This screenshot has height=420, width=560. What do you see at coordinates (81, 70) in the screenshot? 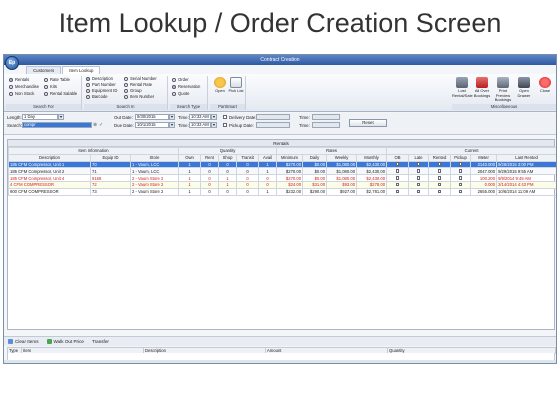
I see `tab-item-lookup: Item Lookup` at bounding box center [81, 70].